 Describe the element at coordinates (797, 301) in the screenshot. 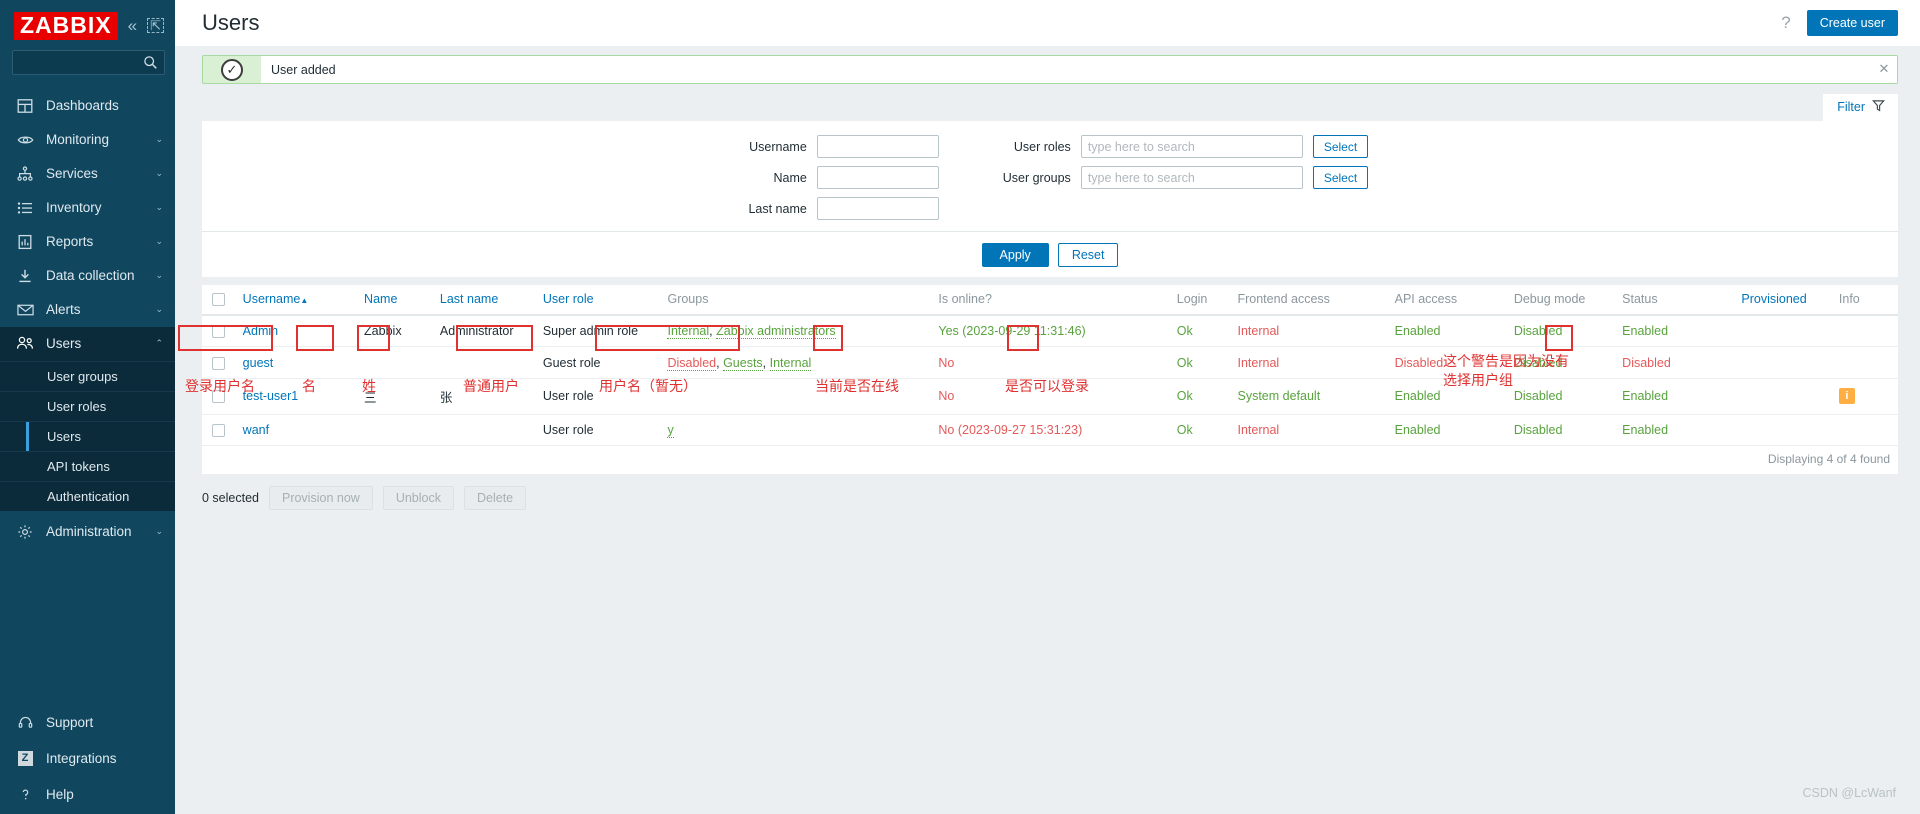

I see `column-groups: Groups` at that location.